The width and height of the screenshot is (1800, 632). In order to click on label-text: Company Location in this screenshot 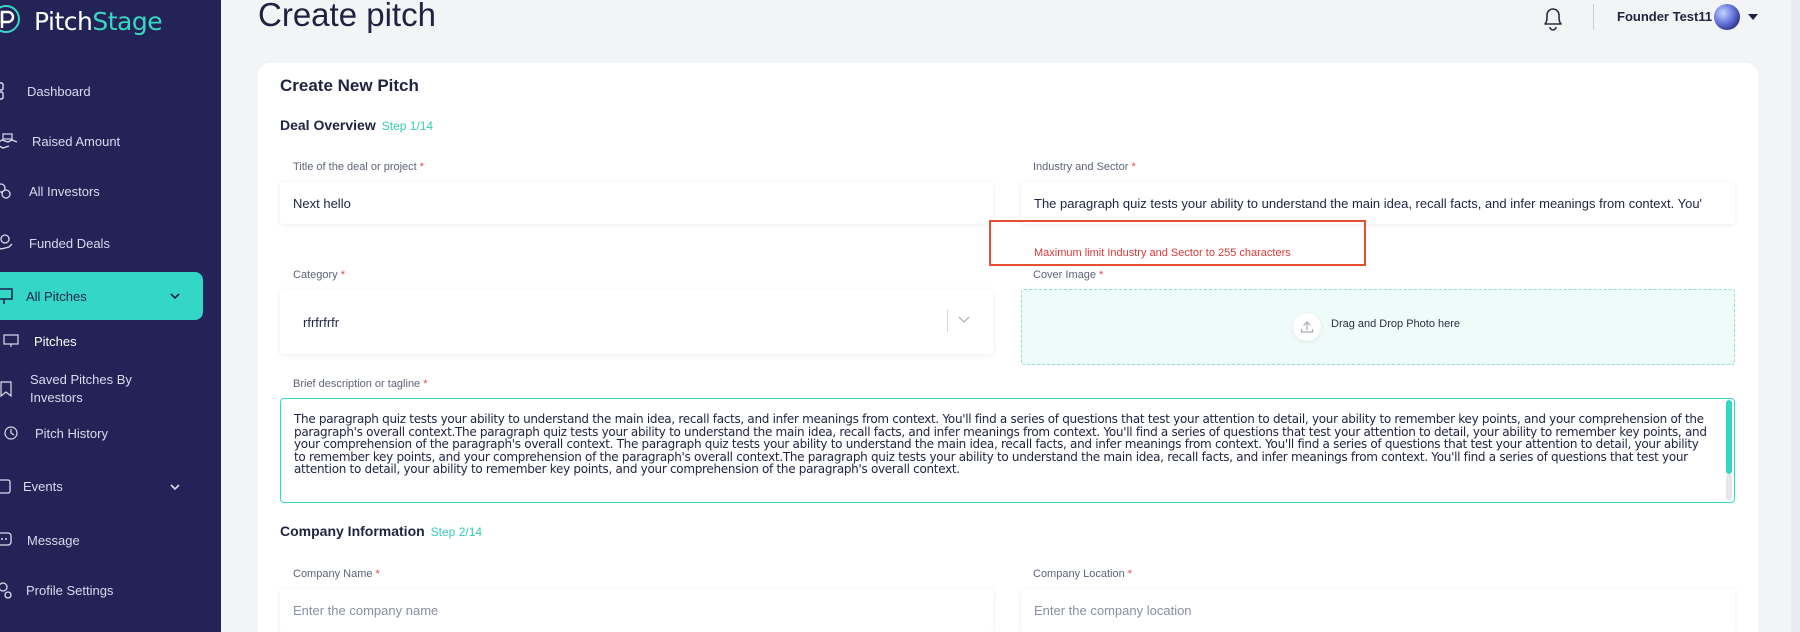, I will do `click(1079, 574)`.